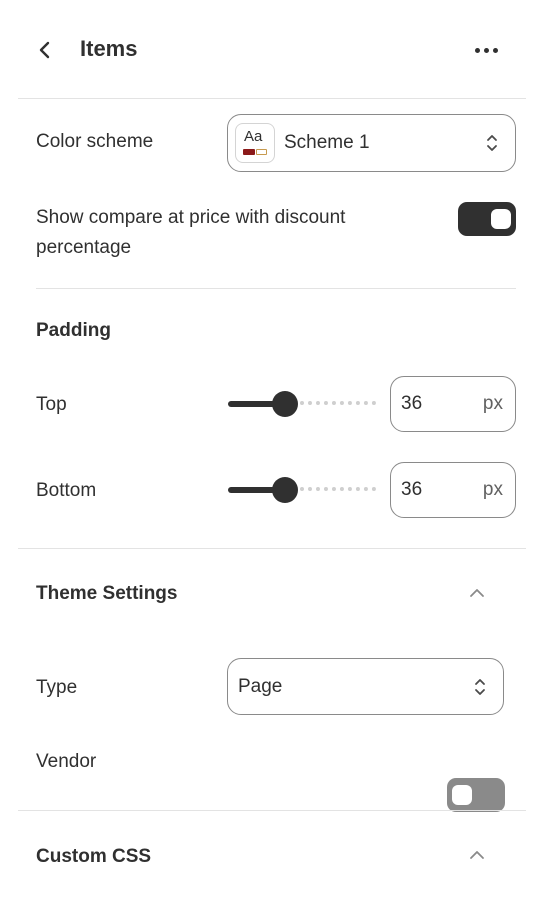 This screenshot has width=554, height=918. I want to click on page-title: Items, so click(109, 48).